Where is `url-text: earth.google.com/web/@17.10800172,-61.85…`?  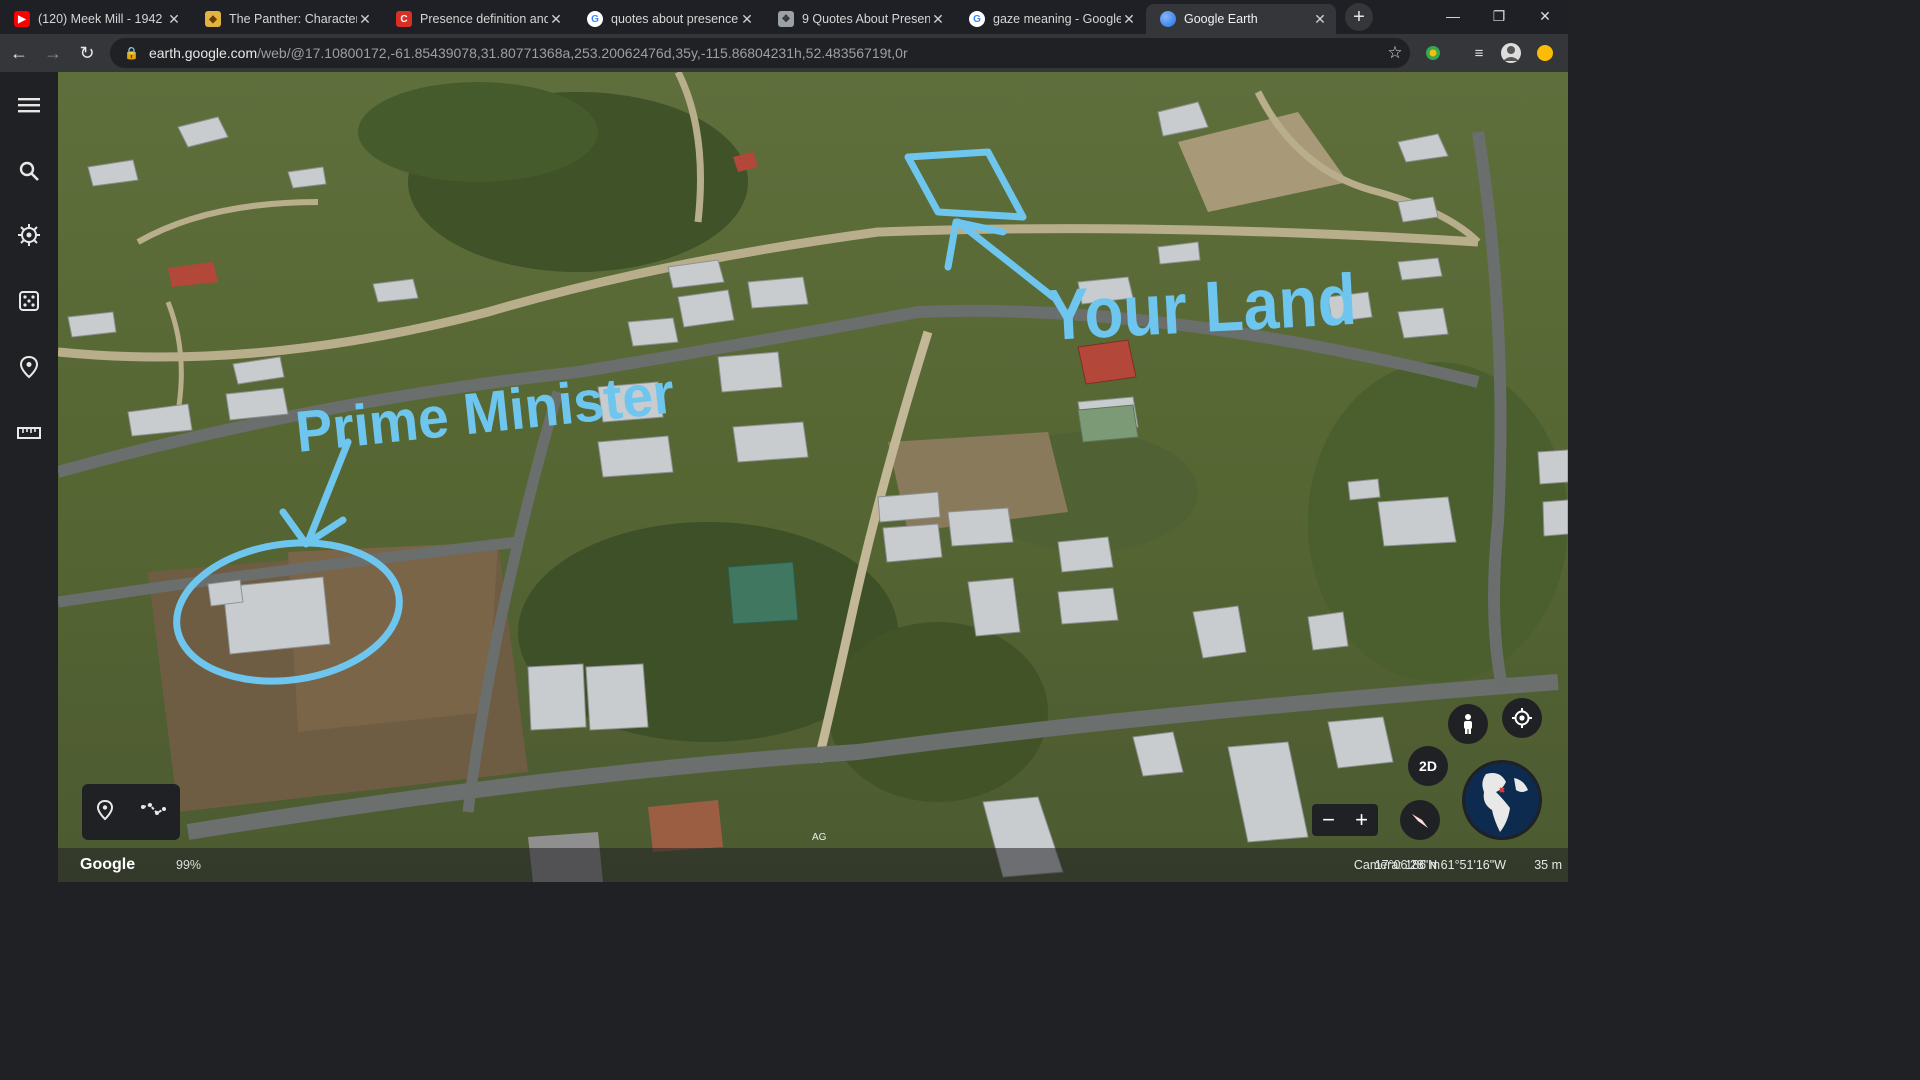 url-text: earth.google.com/web/@17.10800172,-61.85… is located at coordinates (764, 53).